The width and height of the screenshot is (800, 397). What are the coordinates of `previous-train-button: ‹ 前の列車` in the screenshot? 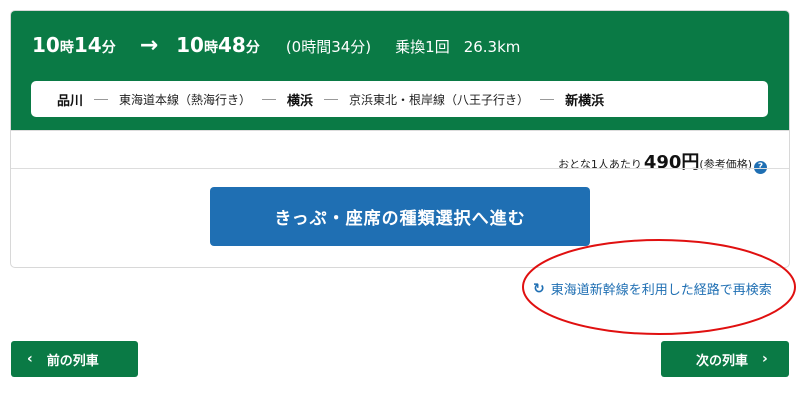 It's located at (74, 359).